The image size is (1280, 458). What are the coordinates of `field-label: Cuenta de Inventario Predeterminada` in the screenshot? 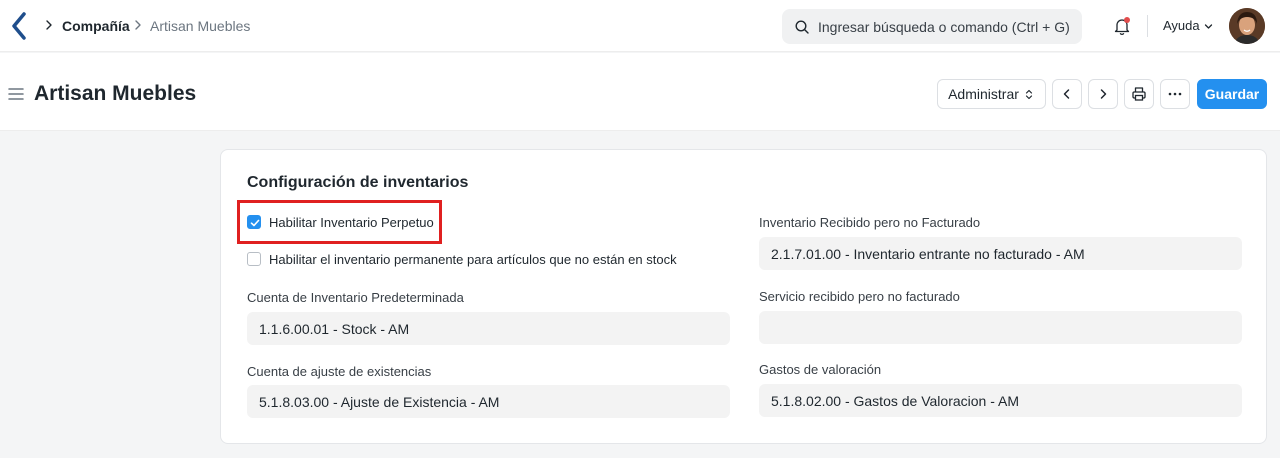 It's located at (355, 297).